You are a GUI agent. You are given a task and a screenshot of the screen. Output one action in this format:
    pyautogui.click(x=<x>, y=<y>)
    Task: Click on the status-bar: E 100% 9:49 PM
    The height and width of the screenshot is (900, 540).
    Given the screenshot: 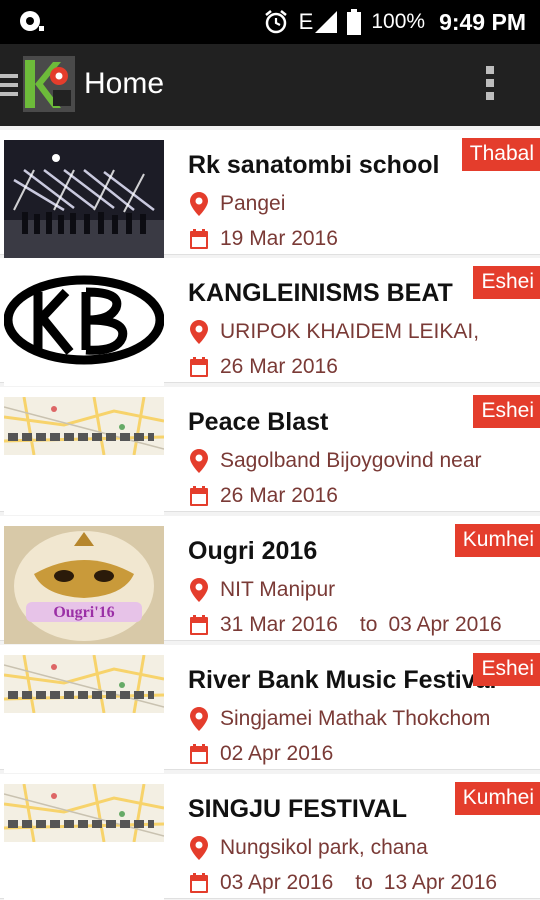 What is the action you would take?
    pyautogui.click(x=270, y=22)
    